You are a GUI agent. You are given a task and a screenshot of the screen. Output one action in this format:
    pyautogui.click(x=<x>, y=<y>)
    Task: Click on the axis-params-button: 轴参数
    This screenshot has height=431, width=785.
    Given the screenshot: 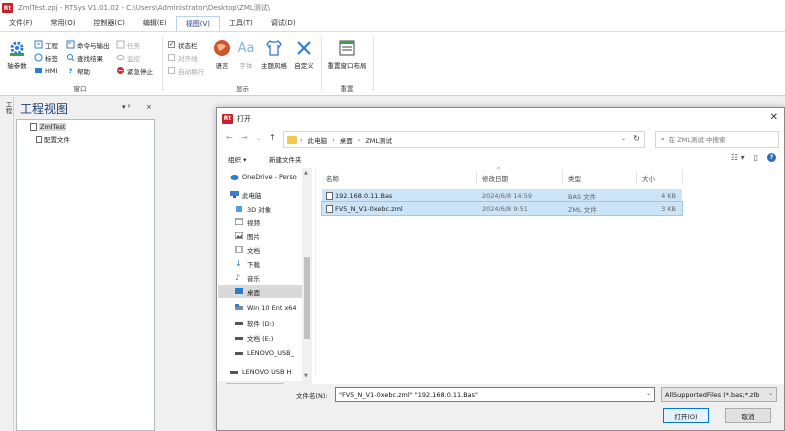 What is the action you would take?
    pyautogui.click(x=17, y=54)
    